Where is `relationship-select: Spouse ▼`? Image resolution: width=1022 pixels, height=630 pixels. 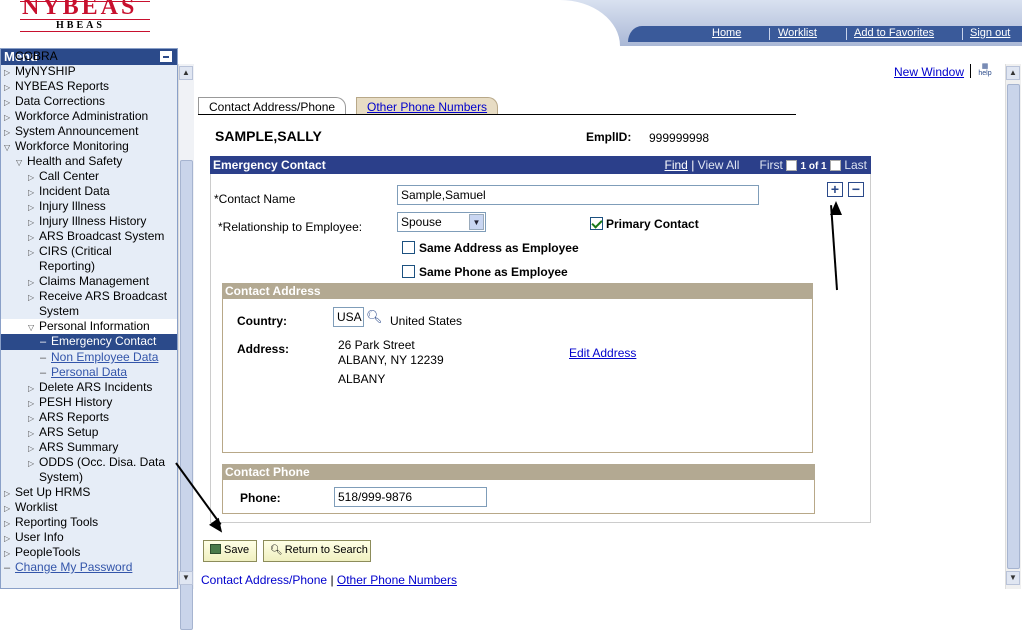 relationship-select: Spouse ▼ is located at coordinates (441, 222).